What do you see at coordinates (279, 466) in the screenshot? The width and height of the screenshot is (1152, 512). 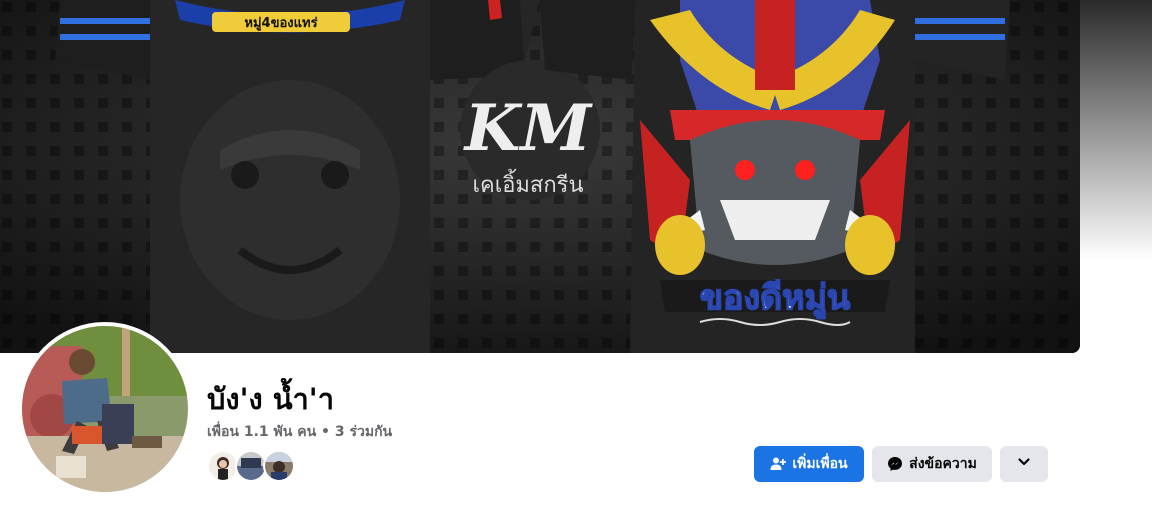 I see `mutual-friend-avatar` at bounding box center [279, 466].